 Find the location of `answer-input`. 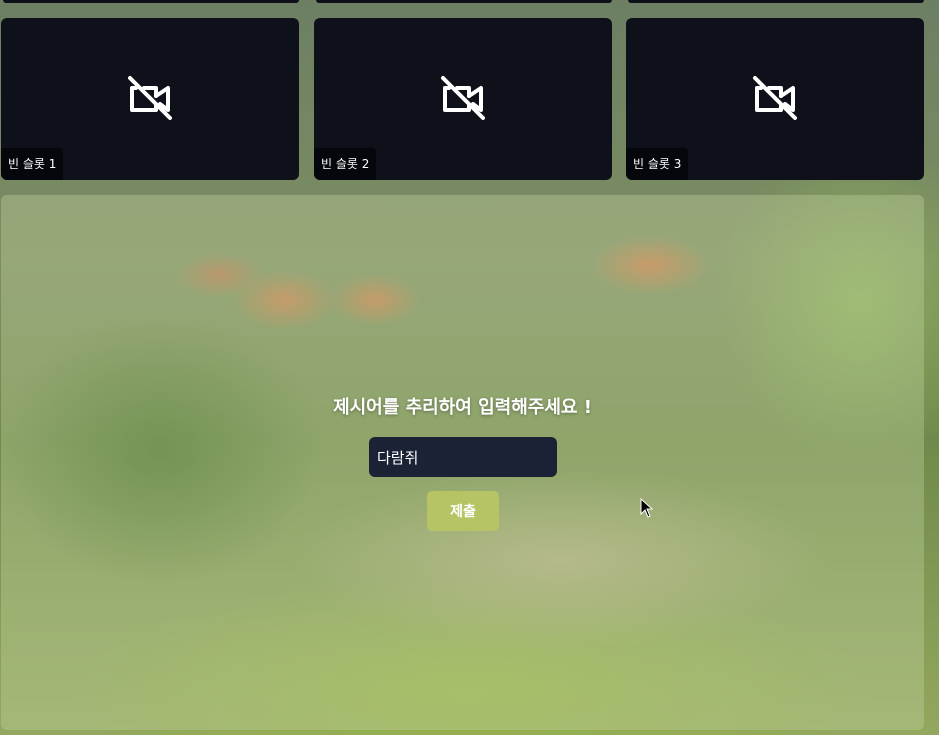

answer-input is located at coordinates (463, 457).